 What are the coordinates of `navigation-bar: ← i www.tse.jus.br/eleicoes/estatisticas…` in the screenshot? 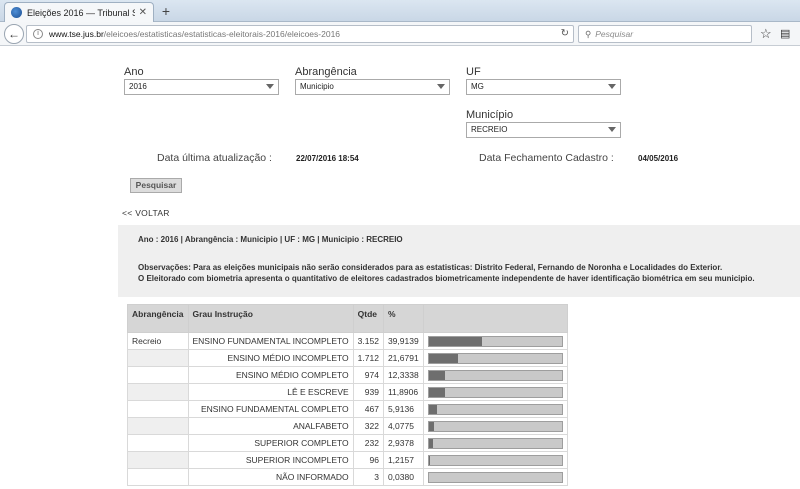 It's located at (400, 34).